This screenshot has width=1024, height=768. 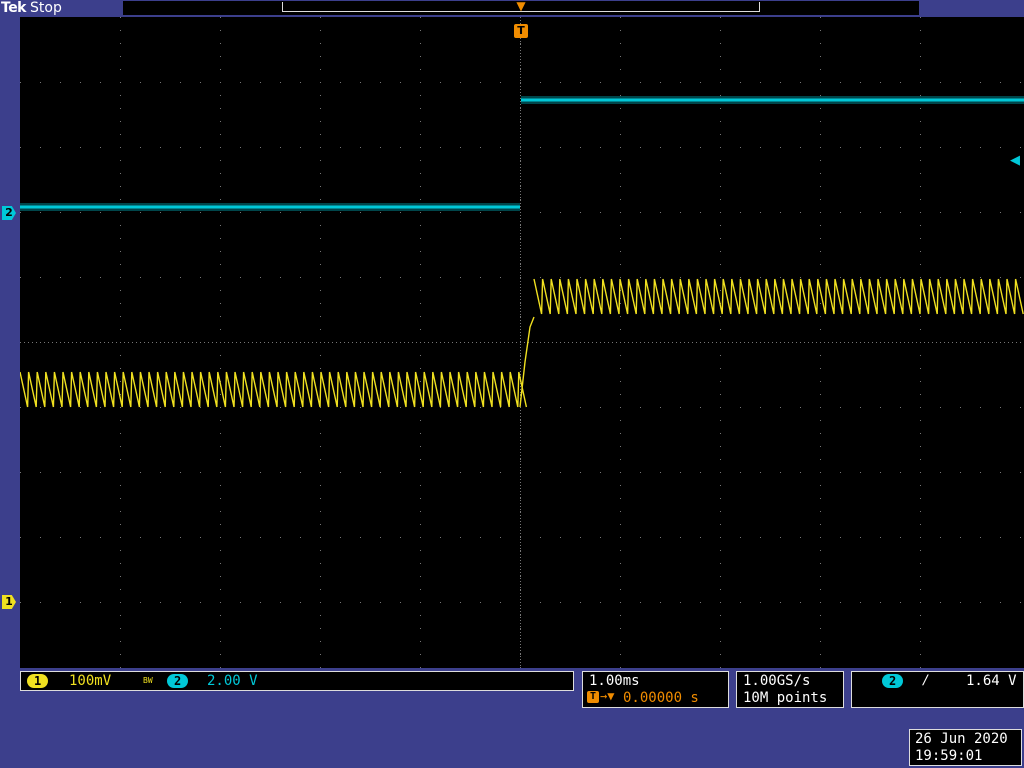 What do you see at coordinates (148, 680) in the screenshot?
I see `bandwidth-limit-icon: BW` at bounding box center [148, 680].